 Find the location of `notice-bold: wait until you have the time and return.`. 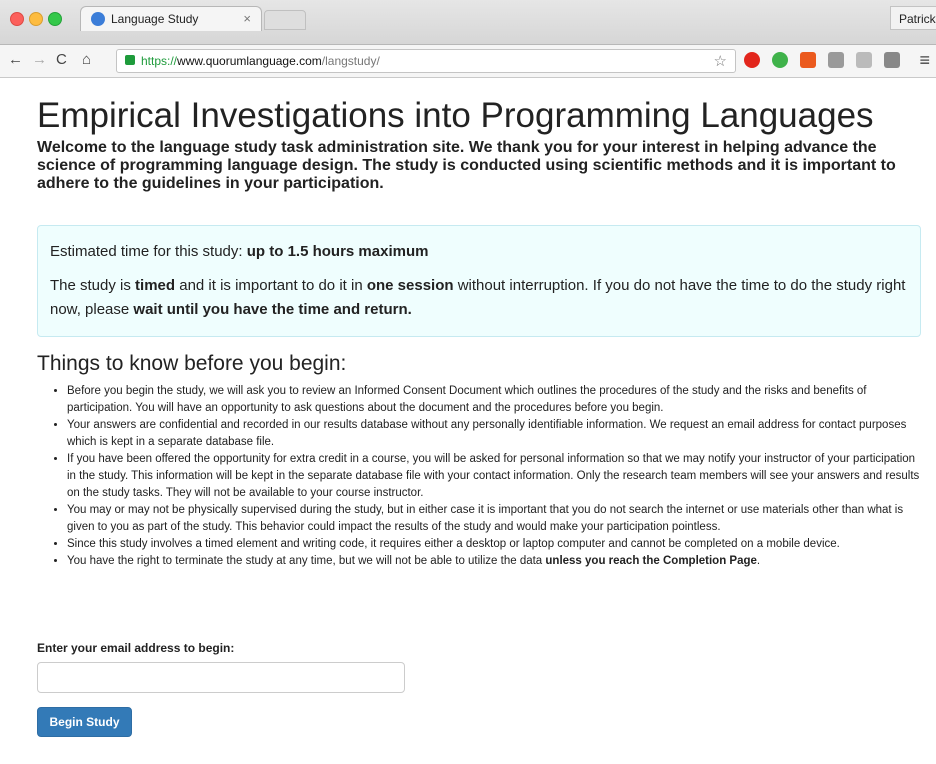

notice-bold: wait until you have the time and return. is located at coordinates (272, 309).